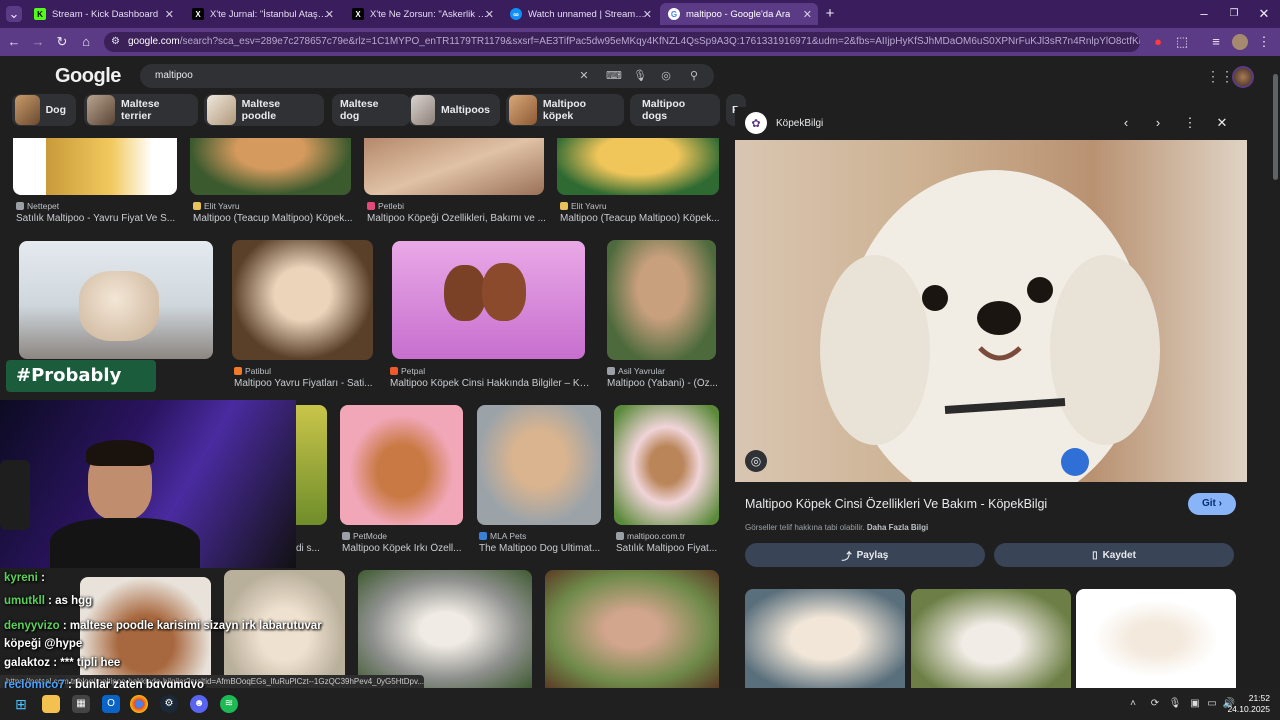 This screenshot has width=1280, height=720. What do you see at coordinates (1212, 504) in the screenshot?
I see `visit-button: Git ›` at bounding box center [1212, 504].